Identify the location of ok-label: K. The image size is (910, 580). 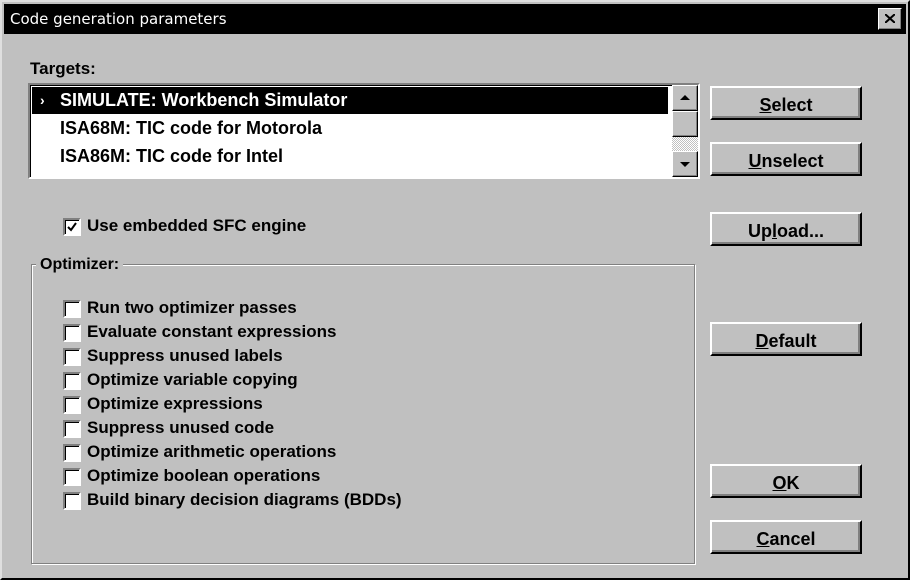
(793, 483).